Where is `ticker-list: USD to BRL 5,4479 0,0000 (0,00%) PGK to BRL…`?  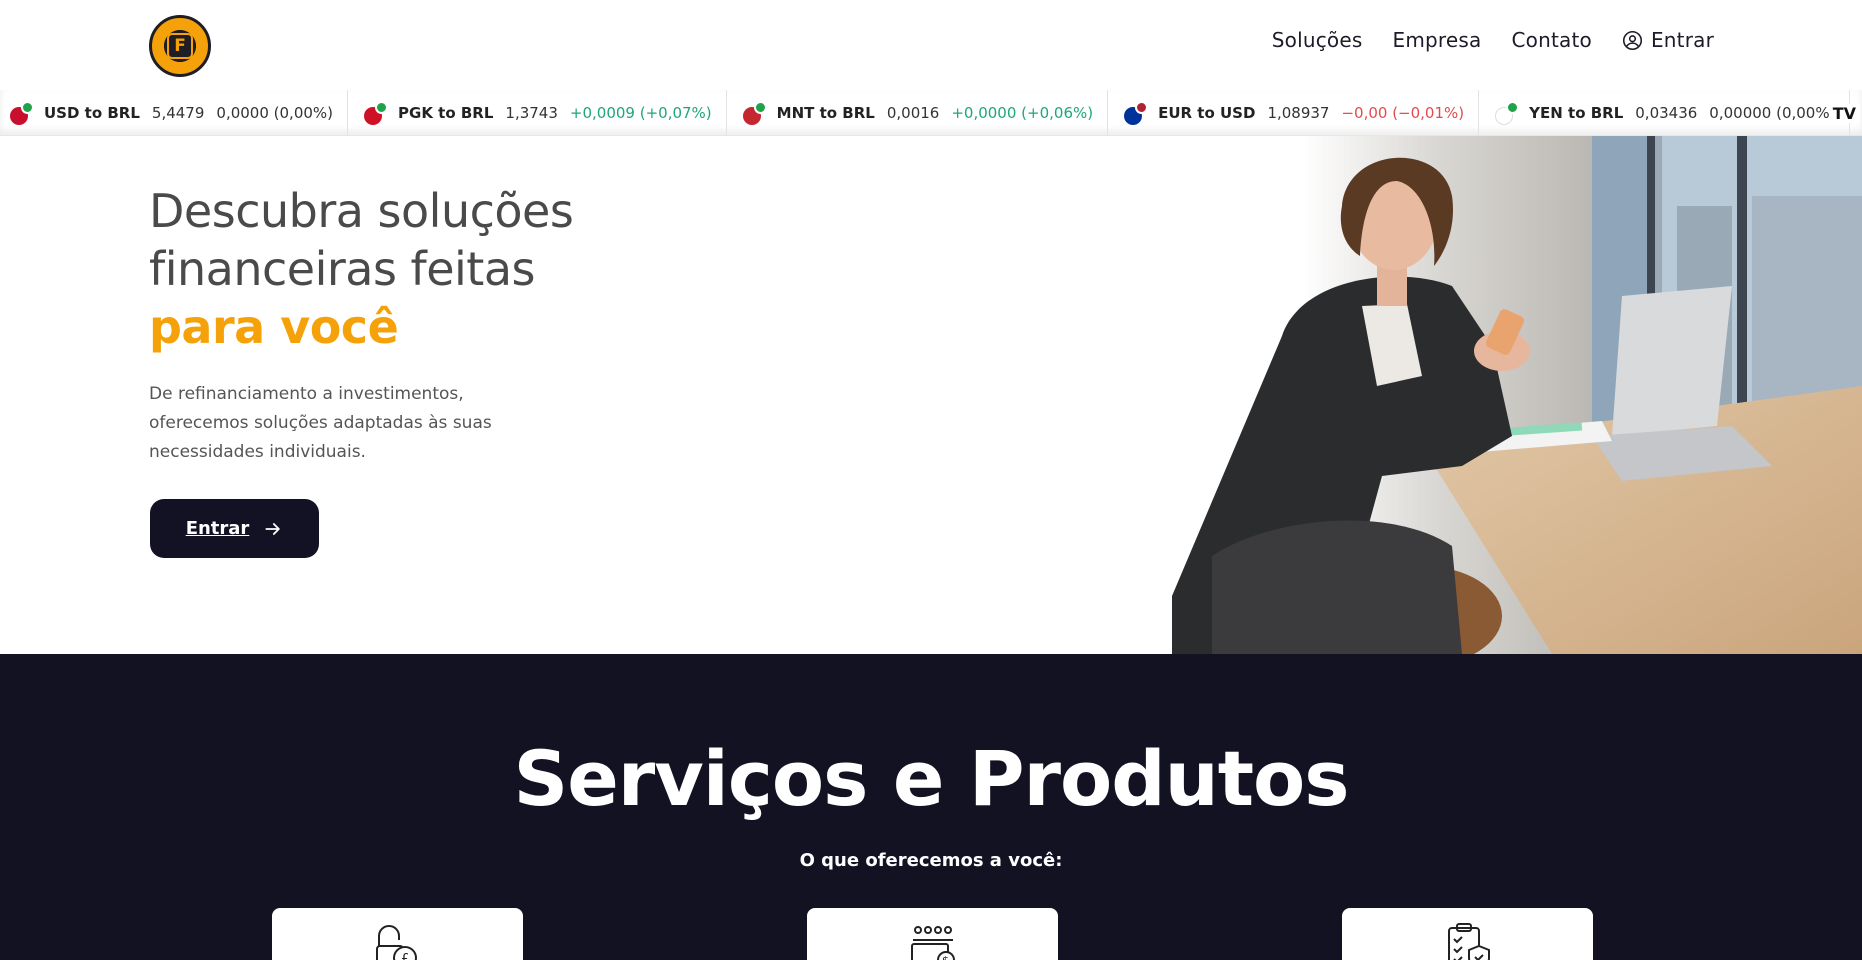
ticker-list: USD to BRL 5,4479 0,0000 (0,00%) PGK to BRL… is located at coordinates (935, 112).